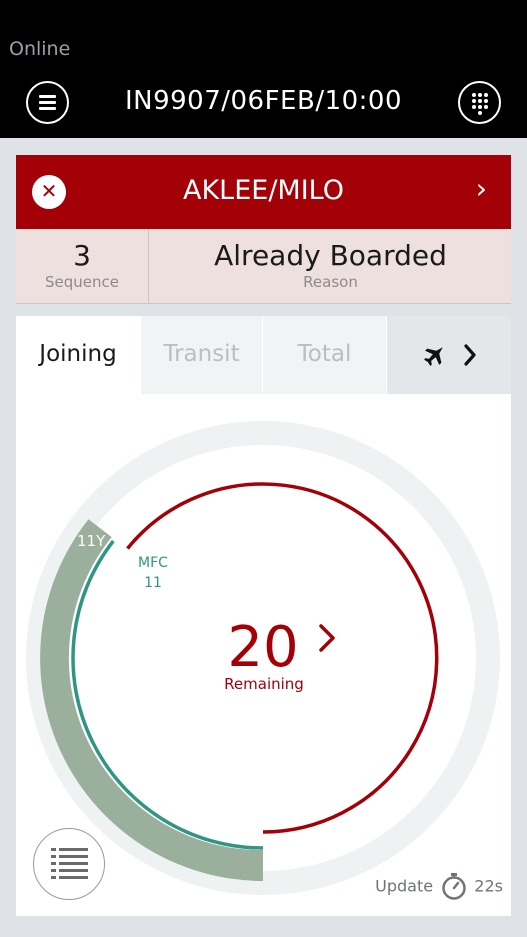 The height and width of the screenshot is (937, 527). Describe the element at coordinates (49, 192) in the screenshot. I see `close-icon: ✕` at that location.